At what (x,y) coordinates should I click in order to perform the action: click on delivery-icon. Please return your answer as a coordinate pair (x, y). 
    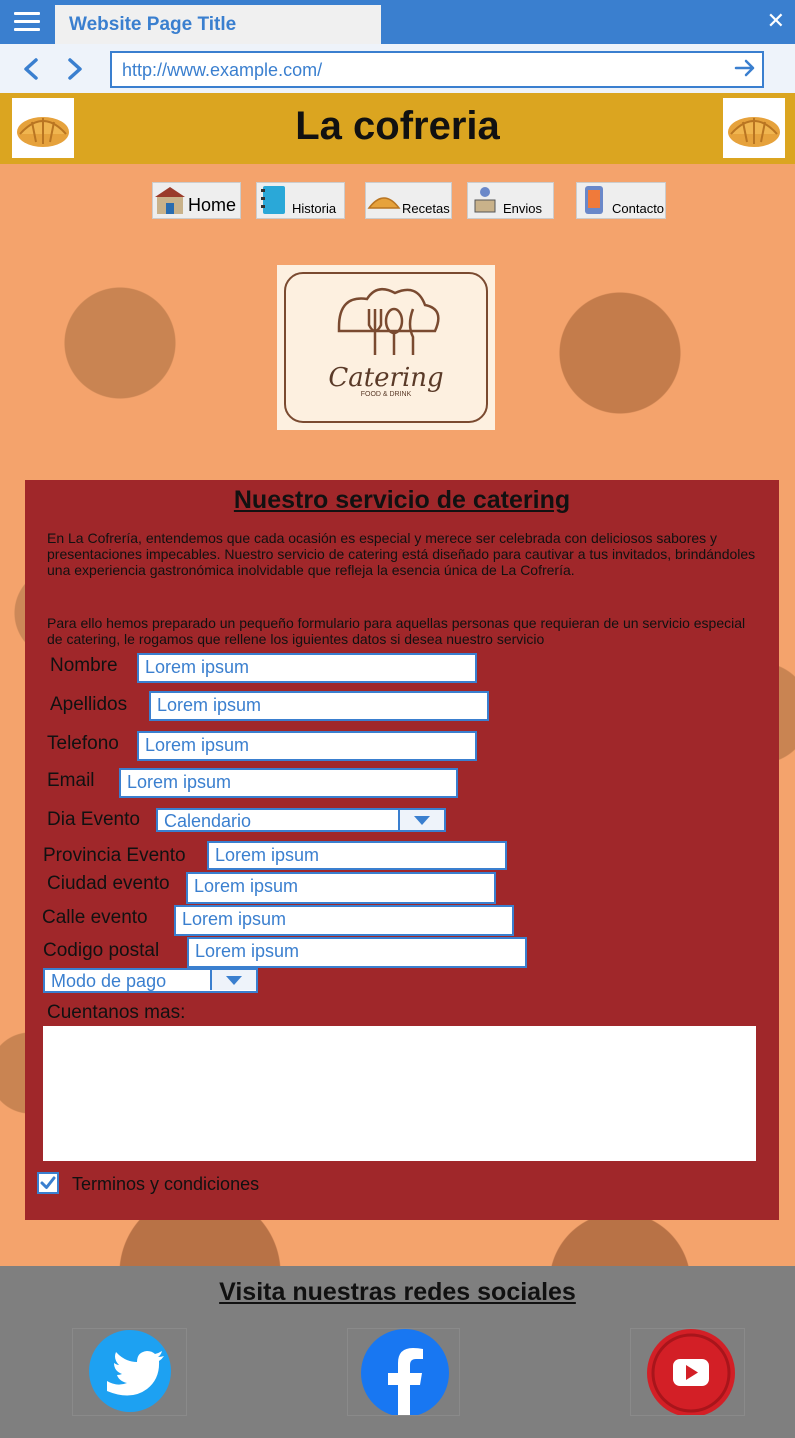
    Looking at the image, I should click on (485, 200).